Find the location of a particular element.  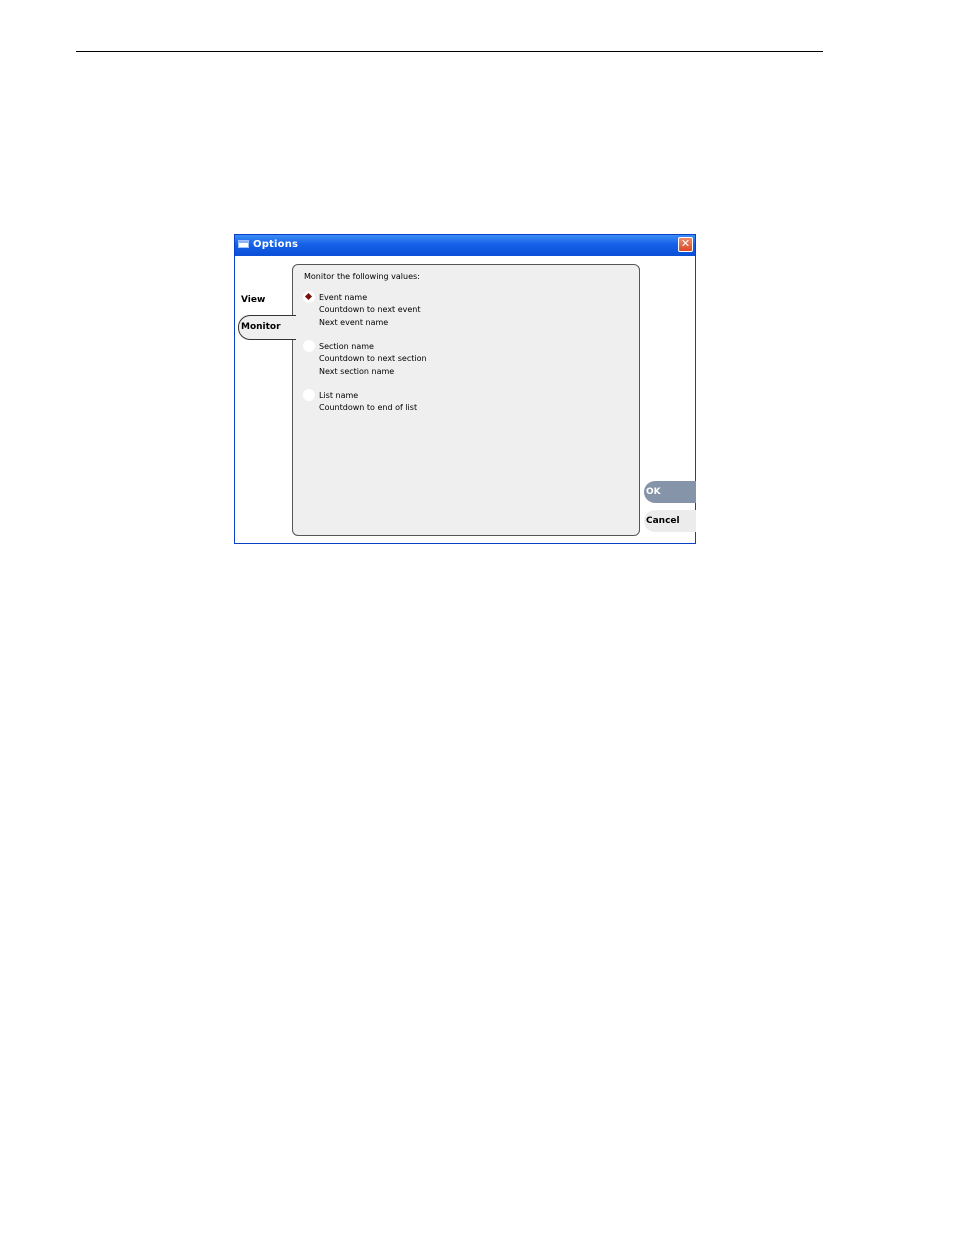

option-line: Section name is located at coordinates (346, 346).